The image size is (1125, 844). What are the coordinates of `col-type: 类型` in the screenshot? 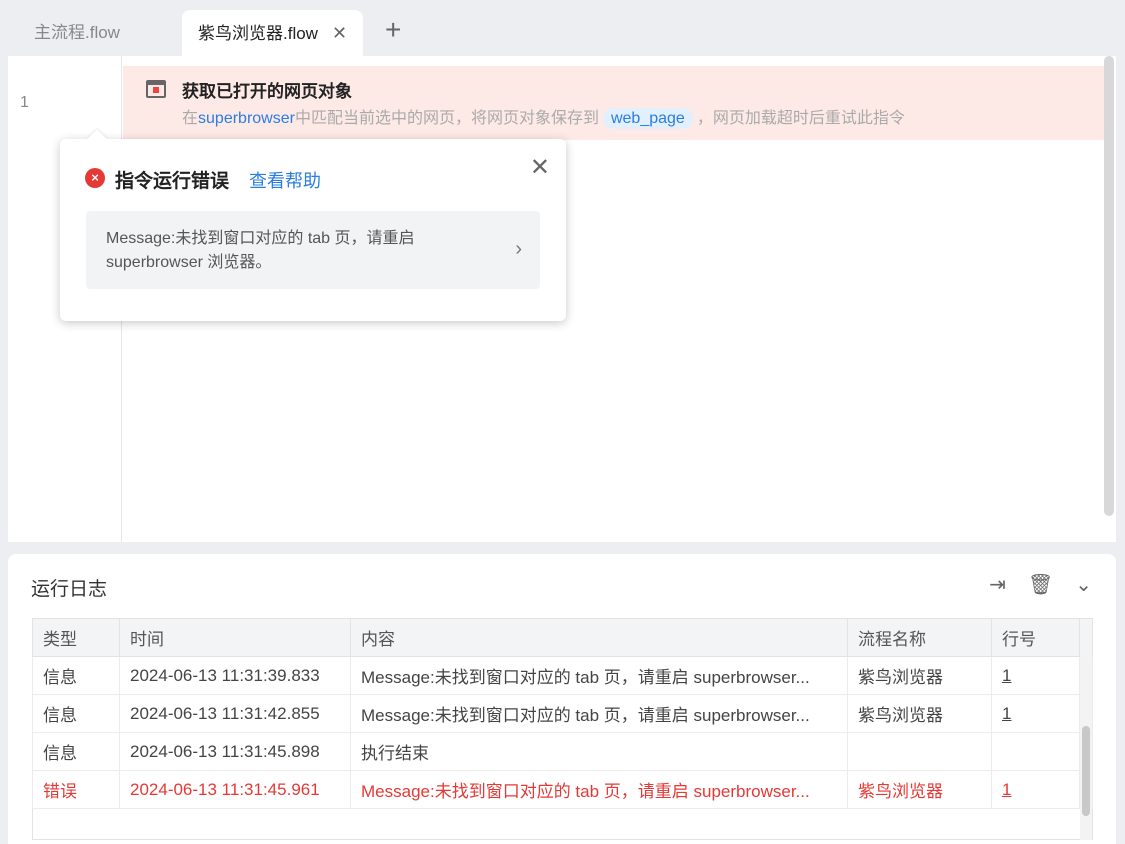 It's located at (76, 637).